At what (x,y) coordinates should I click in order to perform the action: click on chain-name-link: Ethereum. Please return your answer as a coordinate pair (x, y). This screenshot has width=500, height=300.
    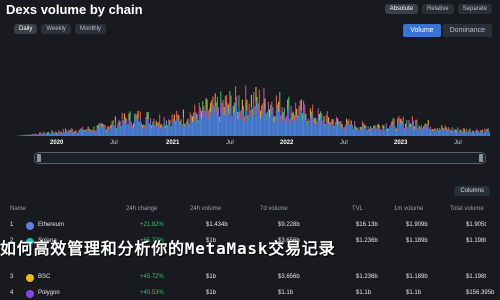
    Looking at the image, I should click on (51, 225).